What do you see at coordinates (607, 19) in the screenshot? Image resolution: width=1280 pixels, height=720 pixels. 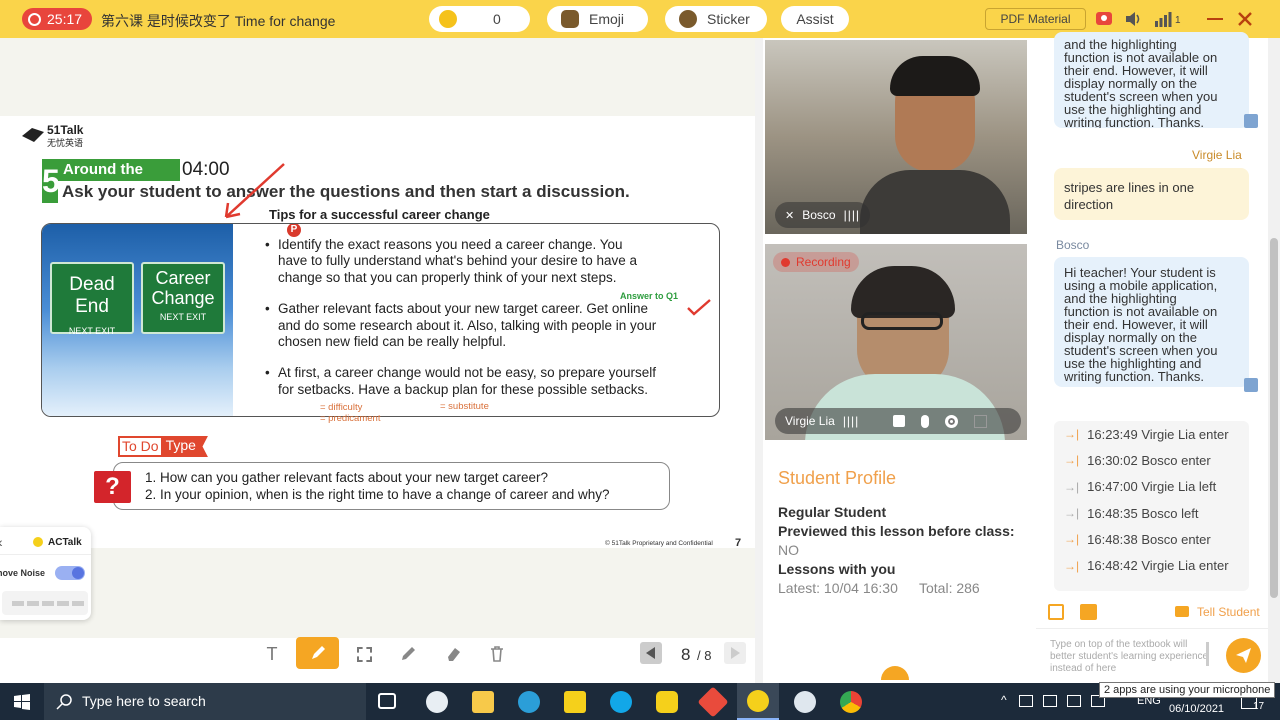 I see `emoji-label: Emoji` at bounding box center [607, 19].